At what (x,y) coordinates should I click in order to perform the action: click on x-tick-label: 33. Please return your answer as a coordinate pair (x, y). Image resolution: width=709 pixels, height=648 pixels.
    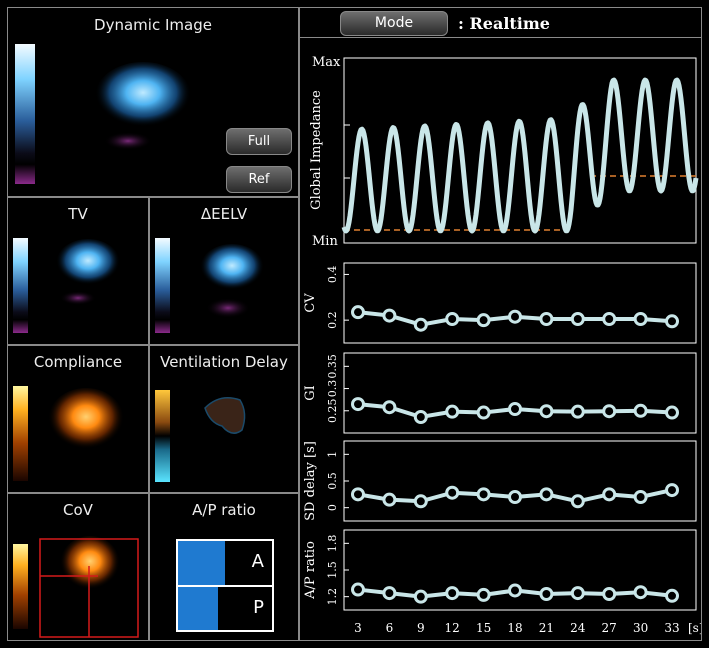
    Looking at the image, I should click on (671, 628).